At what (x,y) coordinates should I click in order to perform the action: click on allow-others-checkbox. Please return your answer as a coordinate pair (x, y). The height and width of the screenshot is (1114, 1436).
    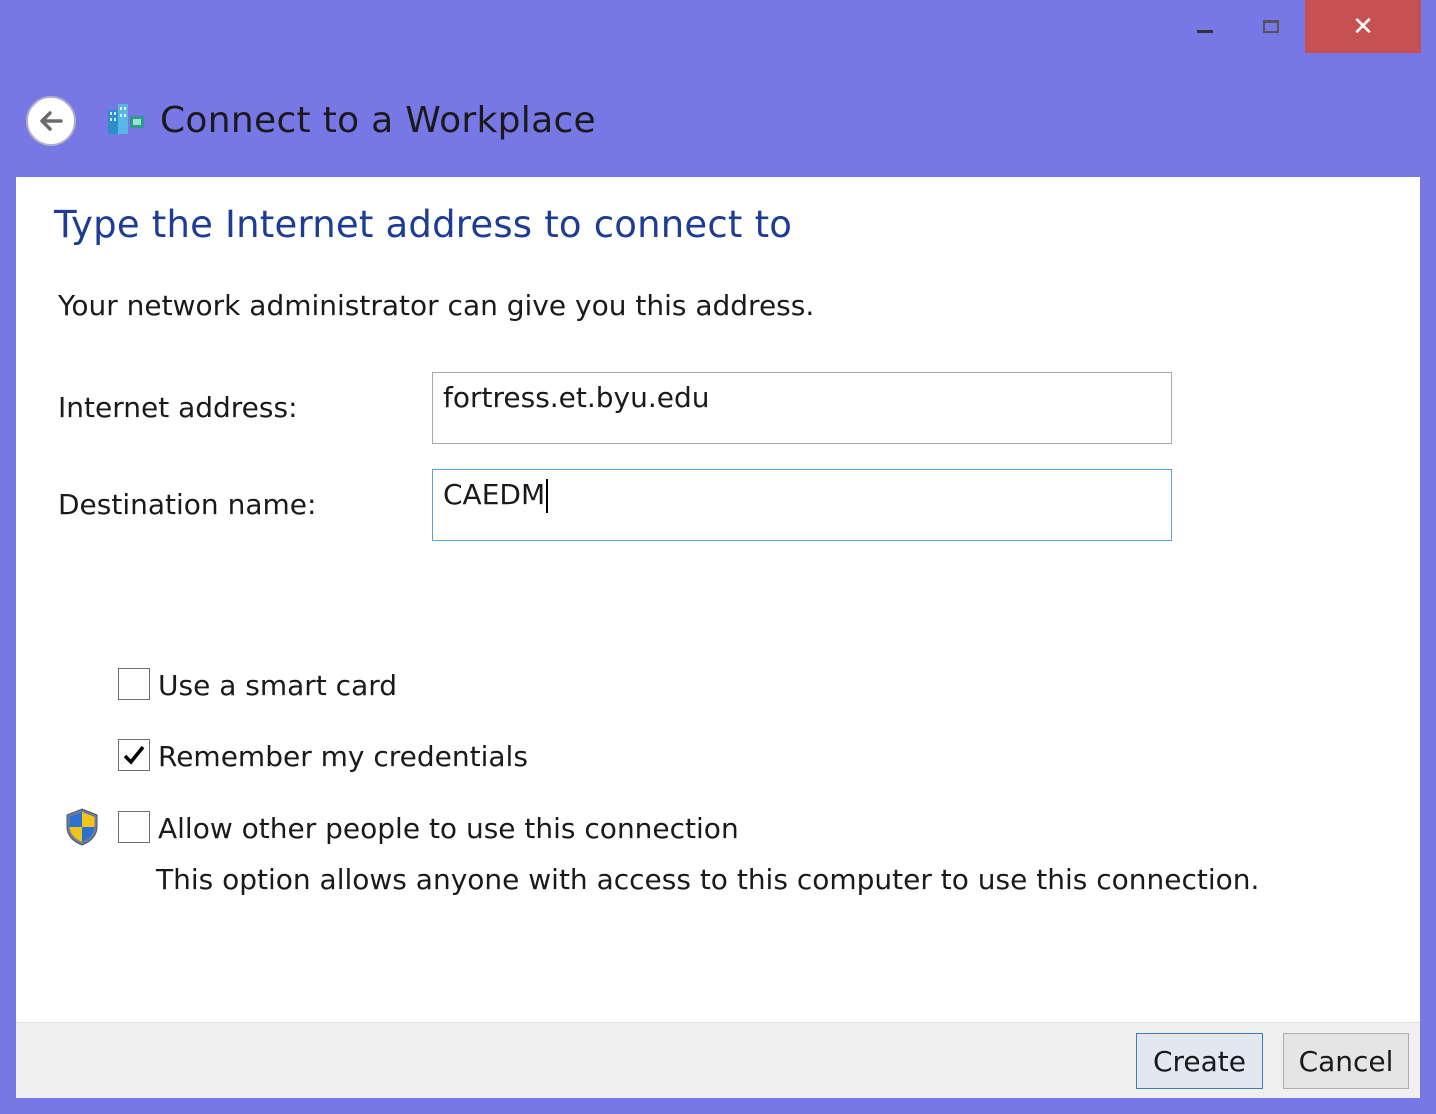
    Looking at the image, I should click on (134, 827).